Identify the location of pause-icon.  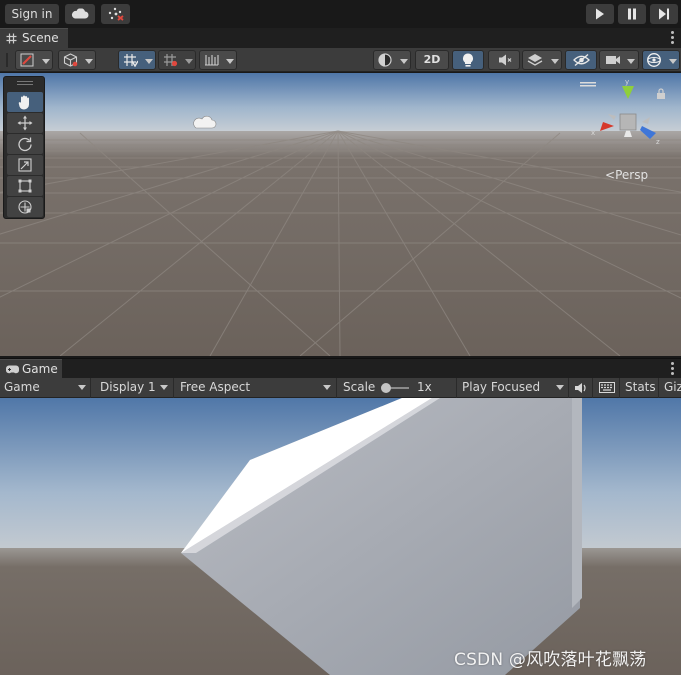
(632, 14).